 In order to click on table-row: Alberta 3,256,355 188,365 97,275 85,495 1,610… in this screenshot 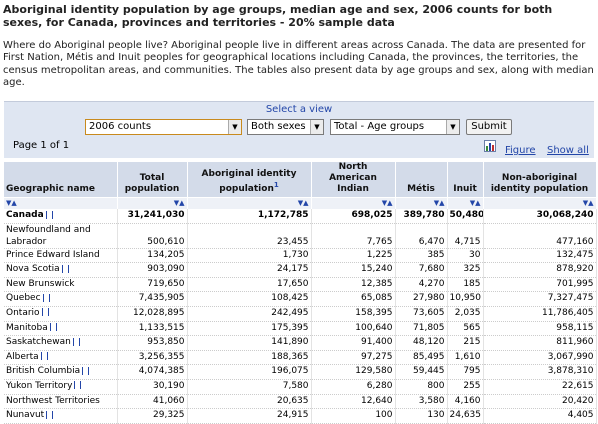, I will do `click(300, 358)`.